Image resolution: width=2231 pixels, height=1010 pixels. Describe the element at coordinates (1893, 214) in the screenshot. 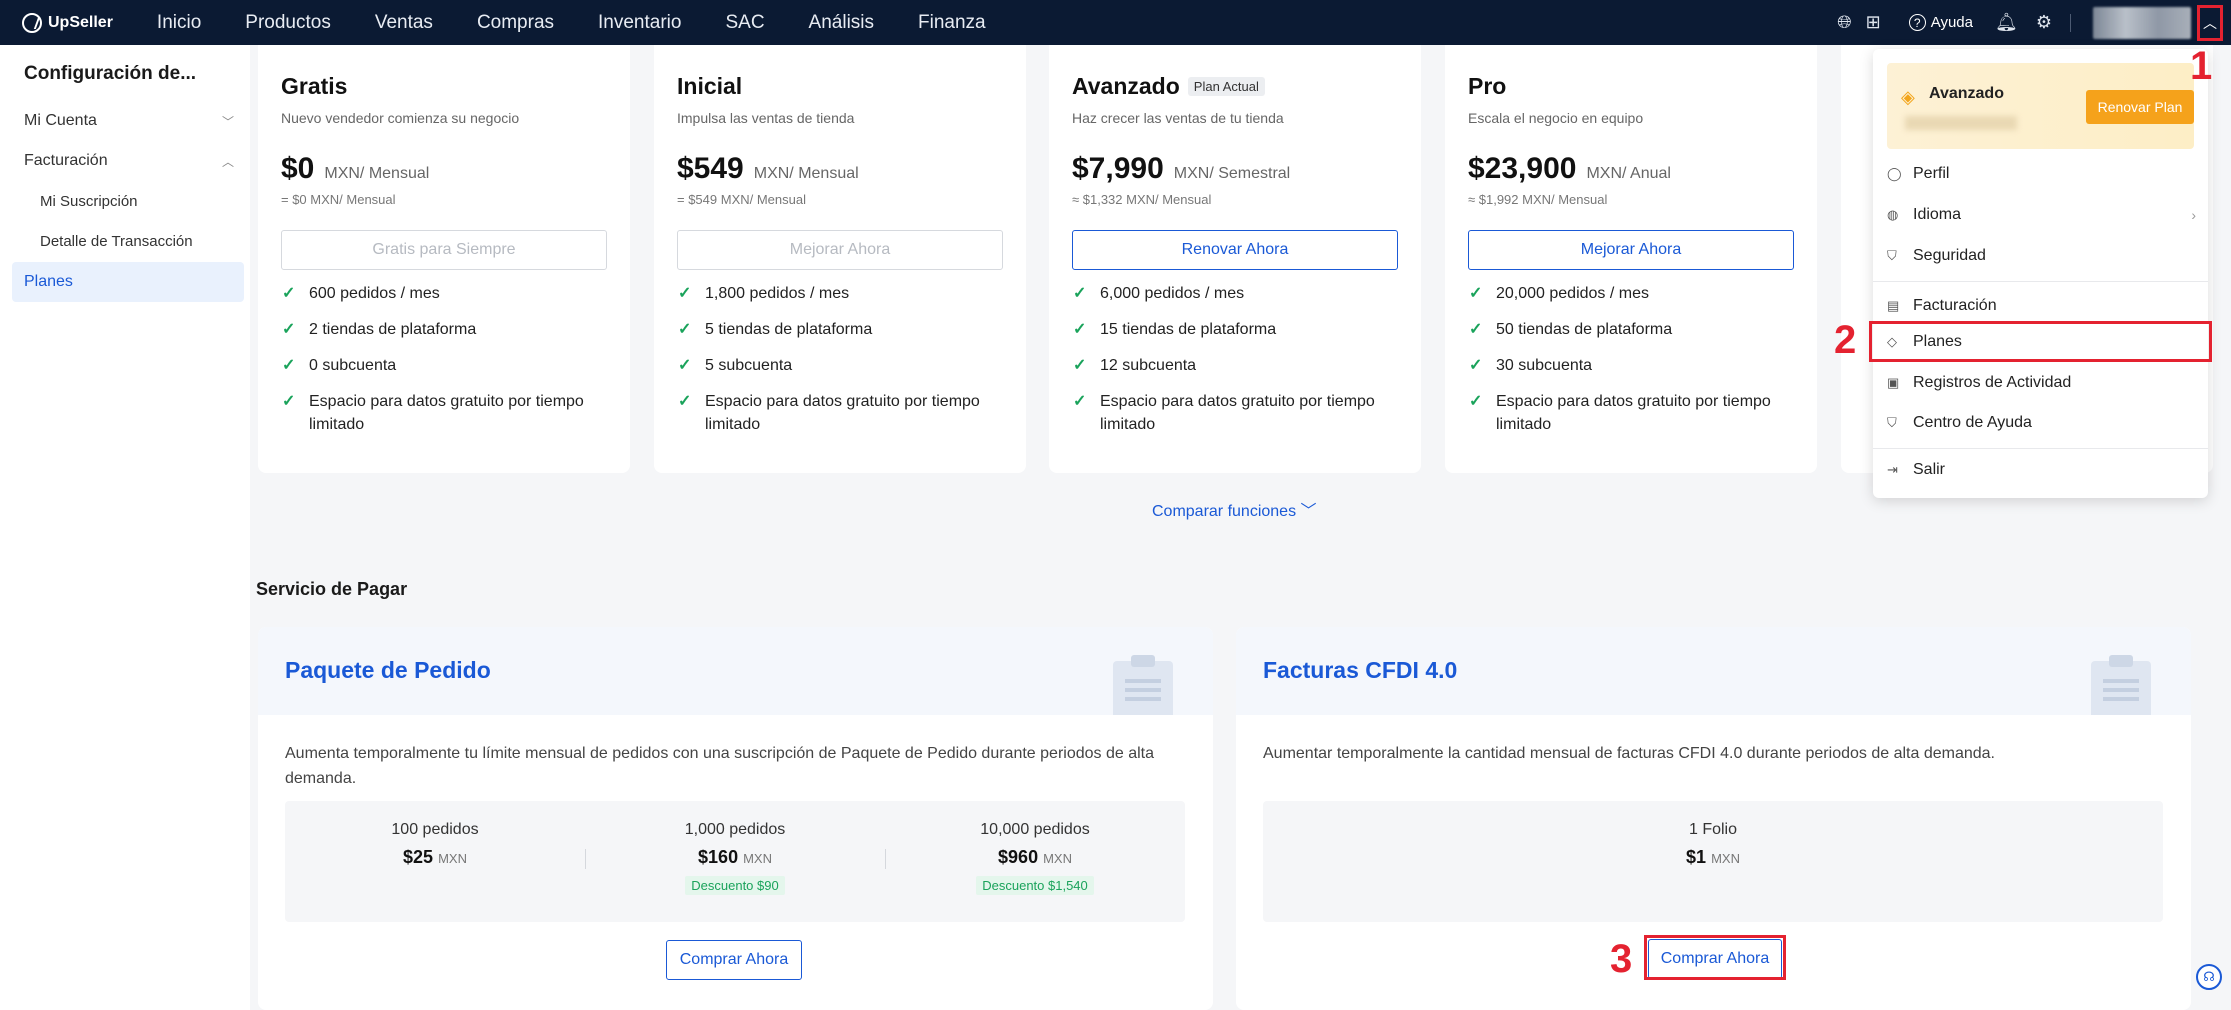

I see `palette-icon: ◍` at that location.